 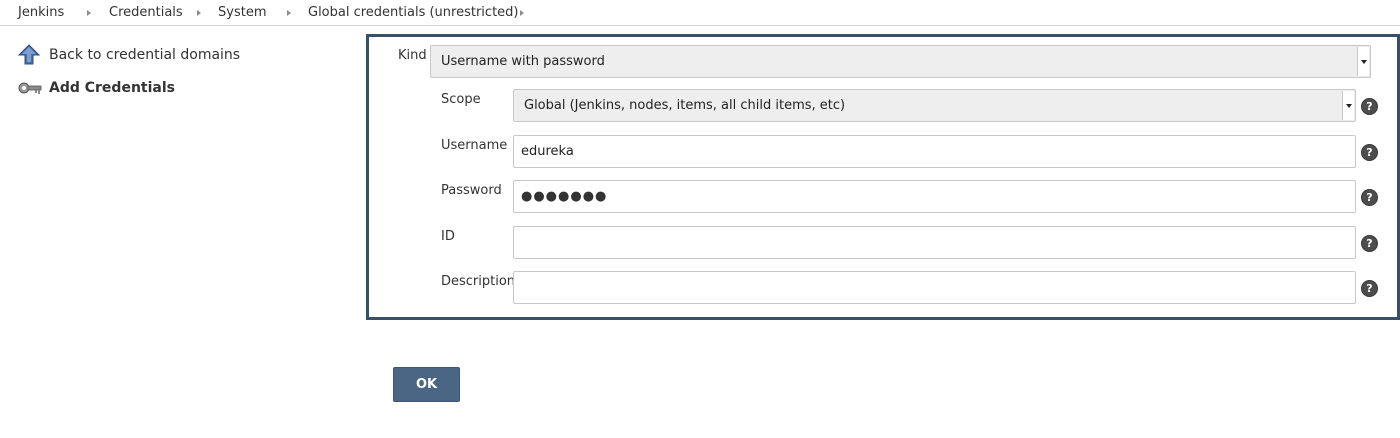 I want to click on kind-select-value: Username with password, so click(x=523, y=61).